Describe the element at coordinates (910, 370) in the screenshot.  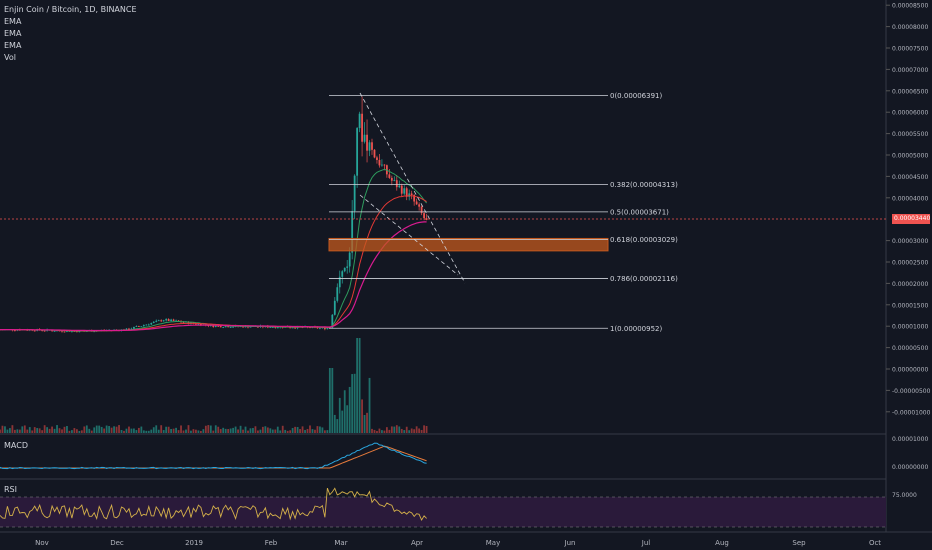
I see `price-tick-label: 0.00000000` at that location.